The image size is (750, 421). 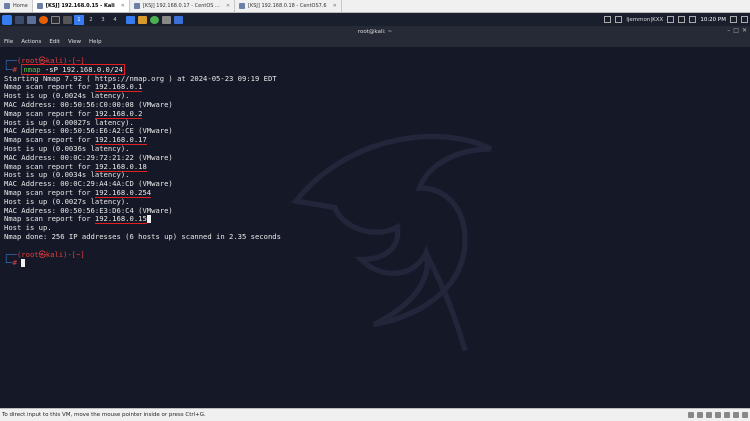 What do you see at coordinates (691, 415) in the screenshot?
I see `hdd-icon` at bounding box center [691, 415].